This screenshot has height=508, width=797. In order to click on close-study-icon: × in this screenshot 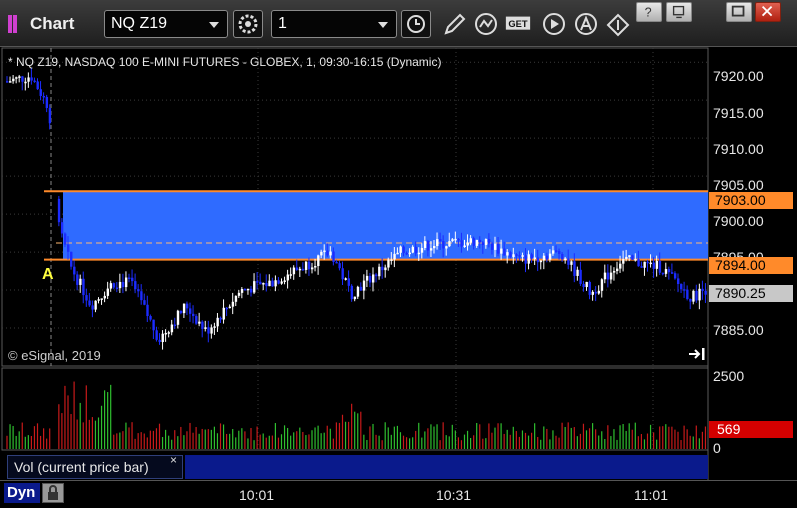, I will do `click(173, 460)`.